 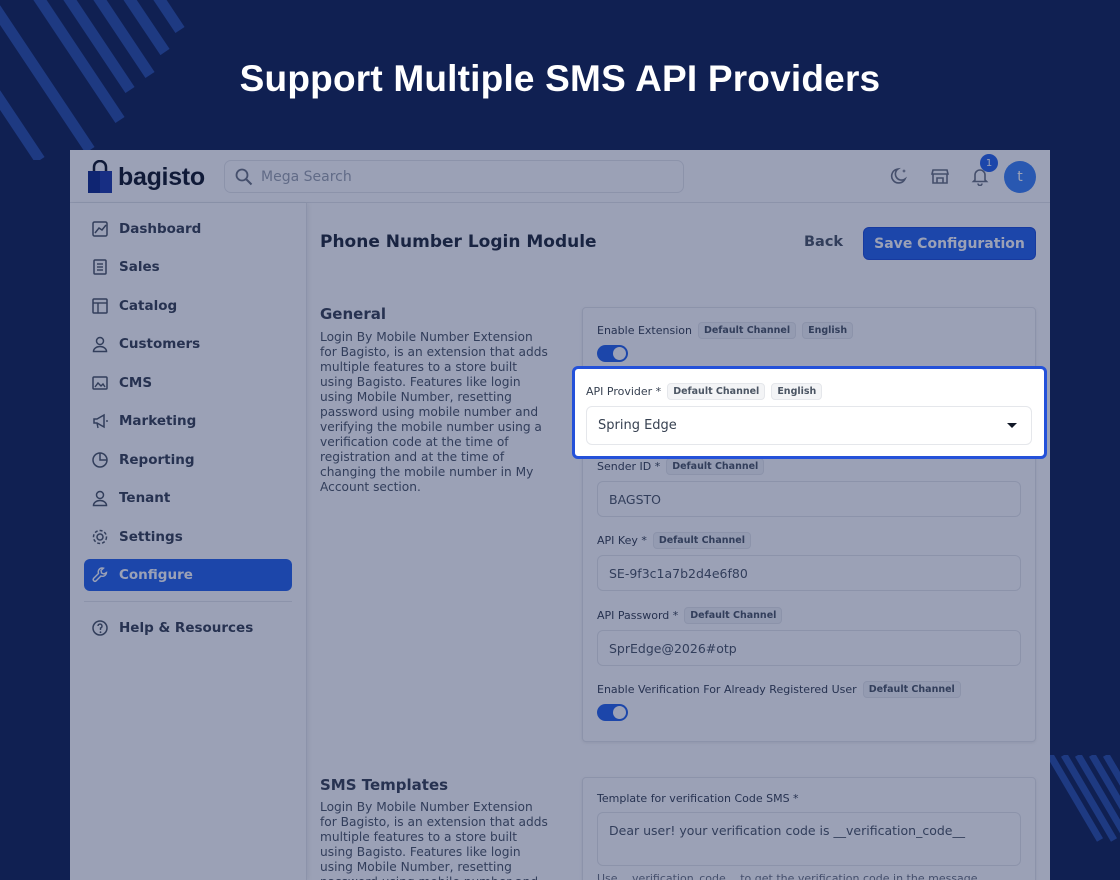 I want to click on decorative-stripes-bottom-right, so click(x=1085, y=798).